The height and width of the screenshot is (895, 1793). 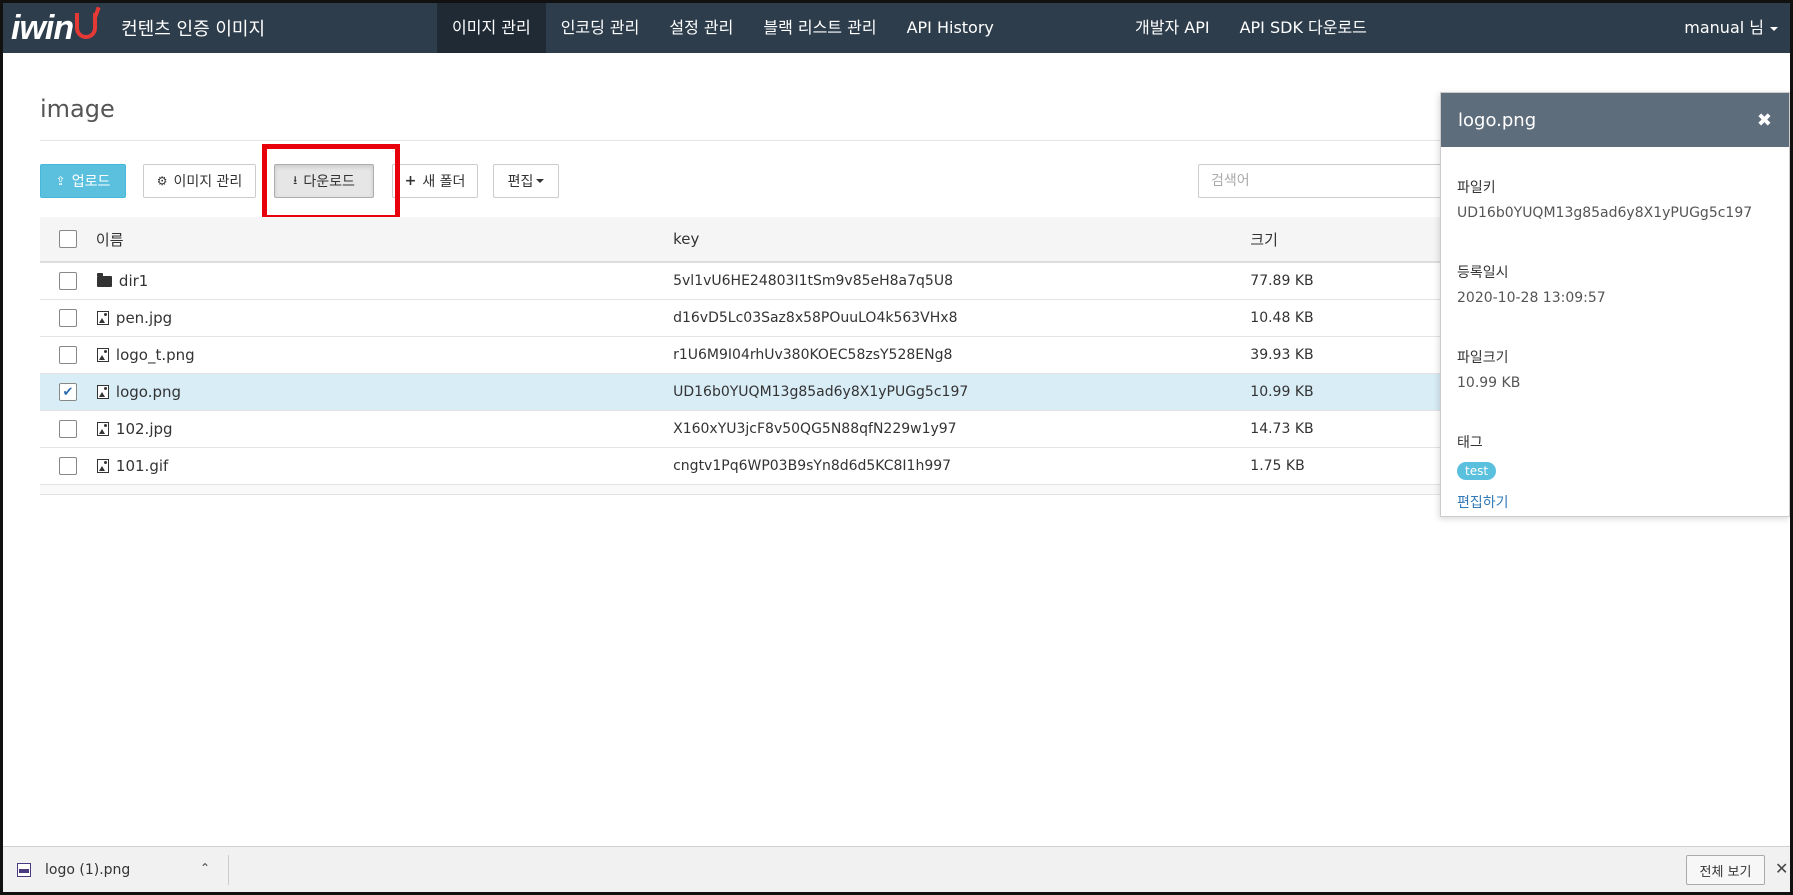 I want to click on title-divider, so click(x=740, y=140).